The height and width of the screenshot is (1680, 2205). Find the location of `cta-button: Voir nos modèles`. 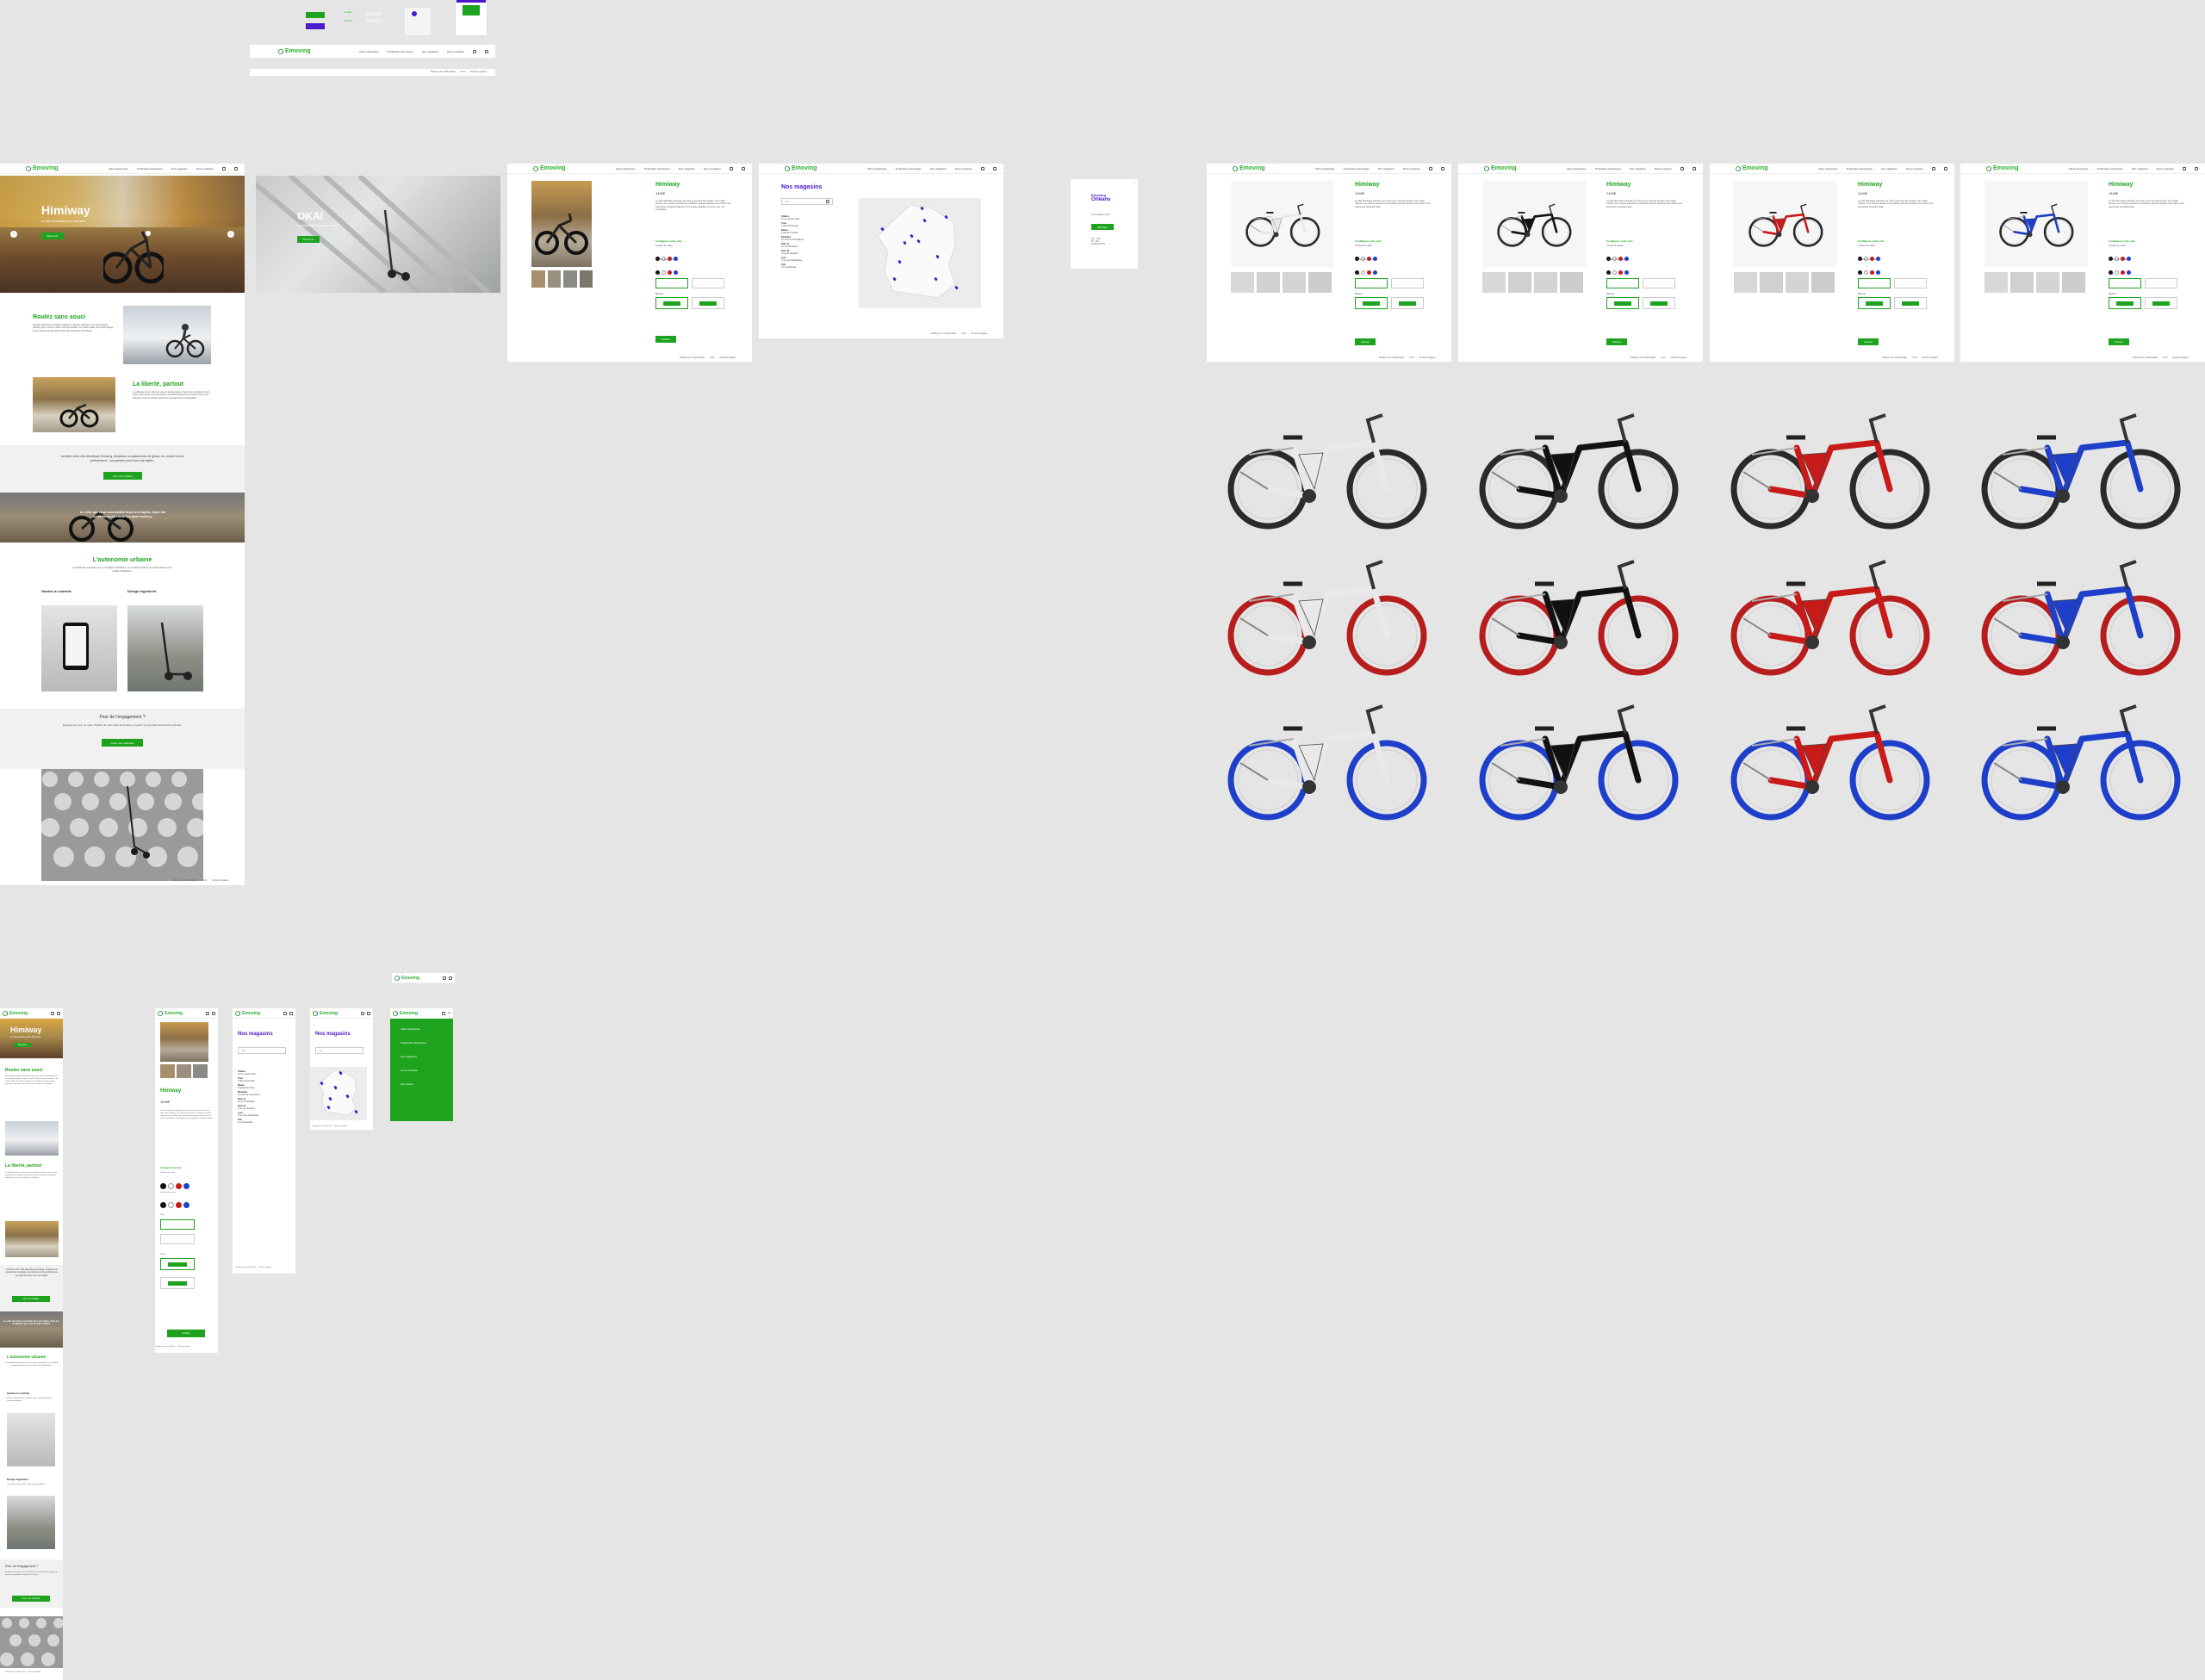

cta-button: Voir nos modèles is located at coordinates (122, 476).